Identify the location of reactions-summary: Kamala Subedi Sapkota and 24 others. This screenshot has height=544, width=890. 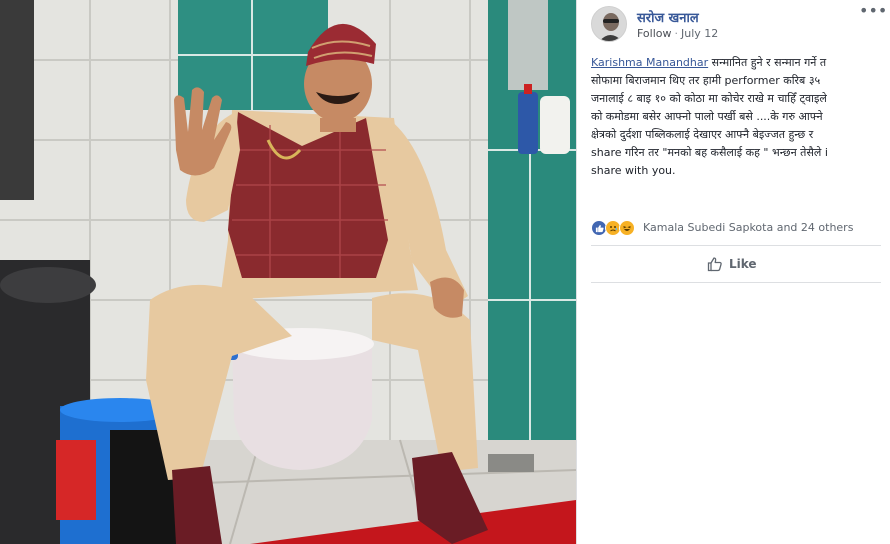
(736, 228).